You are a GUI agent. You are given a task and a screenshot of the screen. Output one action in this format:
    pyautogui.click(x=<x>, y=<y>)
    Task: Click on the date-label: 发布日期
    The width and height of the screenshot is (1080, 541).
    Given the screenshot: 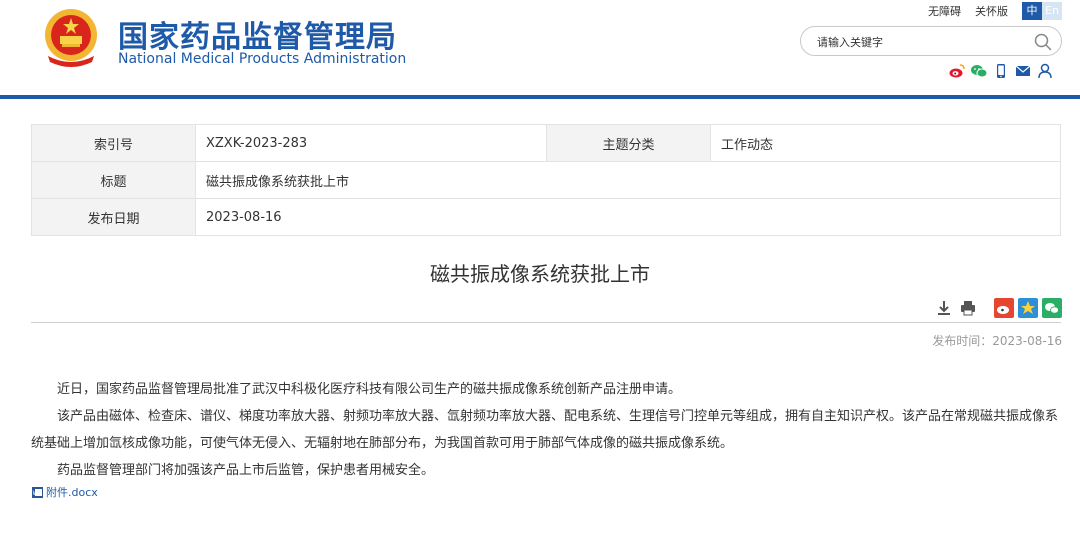 What is the action you would take?
    pyautogui.click(x=113, y=217)
    